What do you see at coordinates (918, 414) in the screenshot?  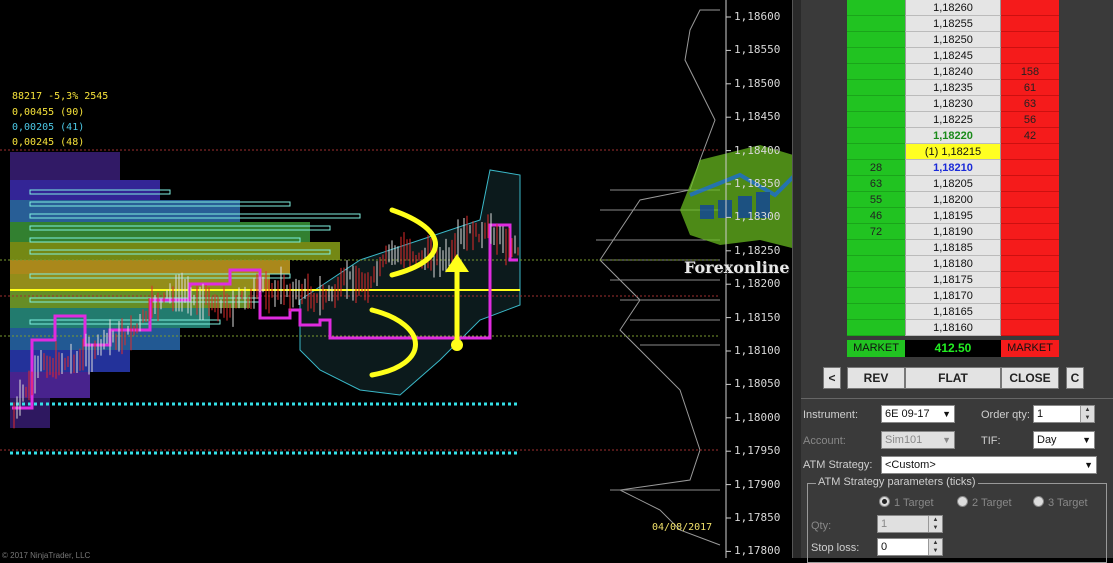 I see `instrument-select: 6E 09-17 ▼` at bounding box center [918, 414].